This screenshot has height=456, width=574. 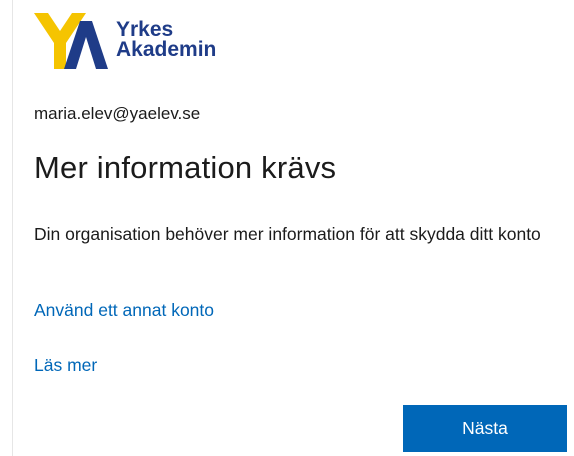 I want to click on use-other-account-link: Använd ett annat konto, so click(x=124, y=310).